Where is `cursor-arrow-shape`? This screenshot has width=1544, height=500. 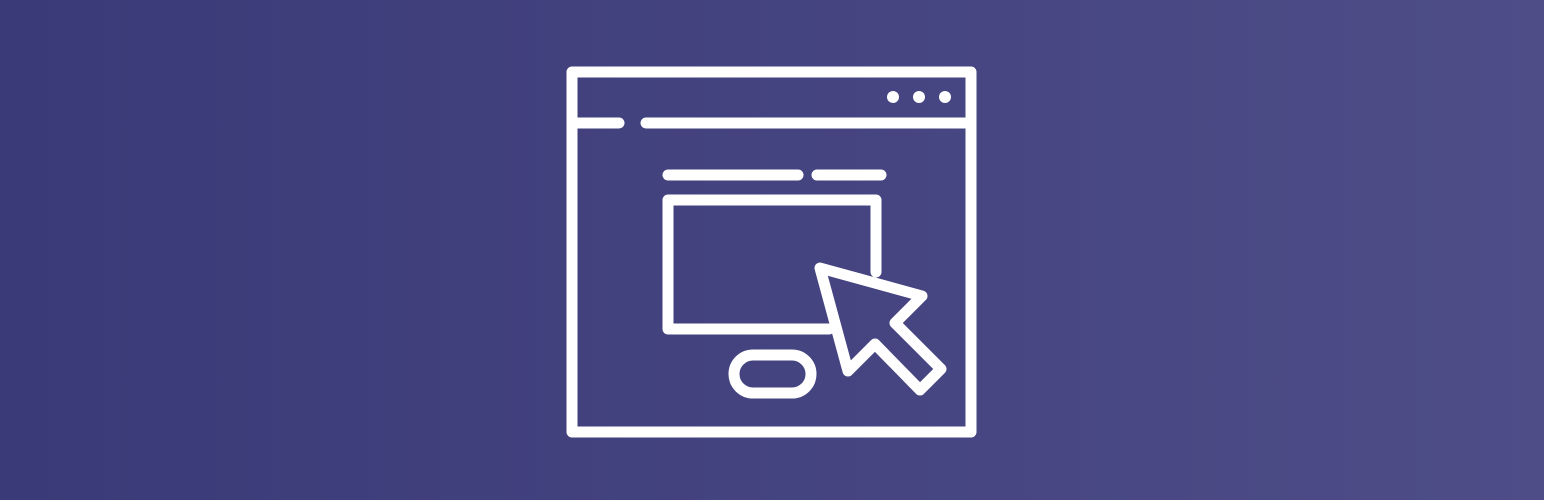 cursor-arrow-shape is located at coordinates (880, 329).